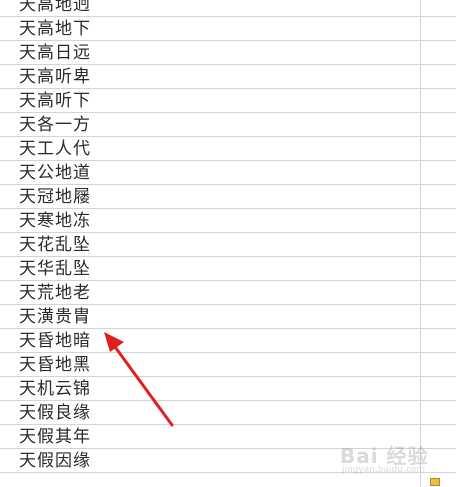 The height and width of the screenshot is (487, 456). I want to click on table-row: 天高听卑, so click(210, 77).